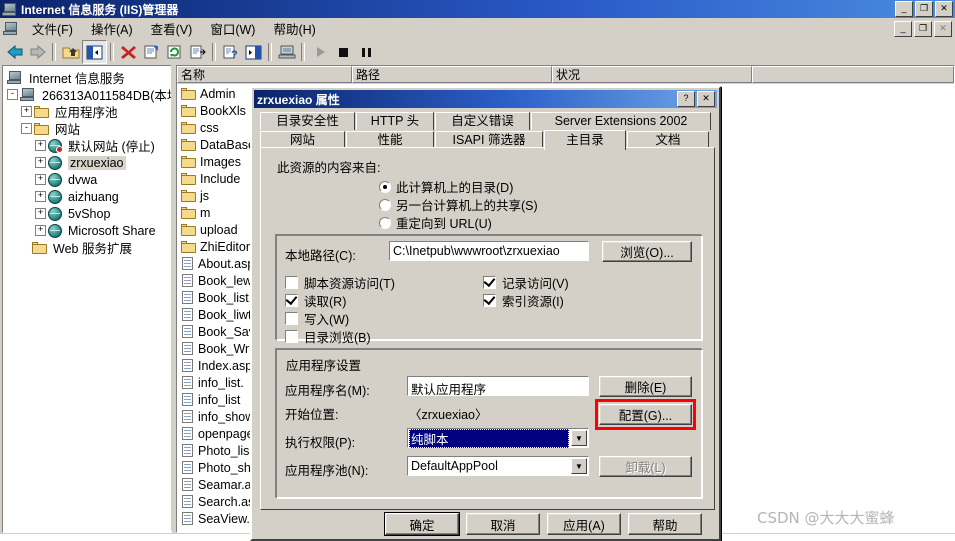 The height and width of the screenshot is (541, 955). I want to click on tree-node-5vshop: + 5vShop, so click(87, 213).